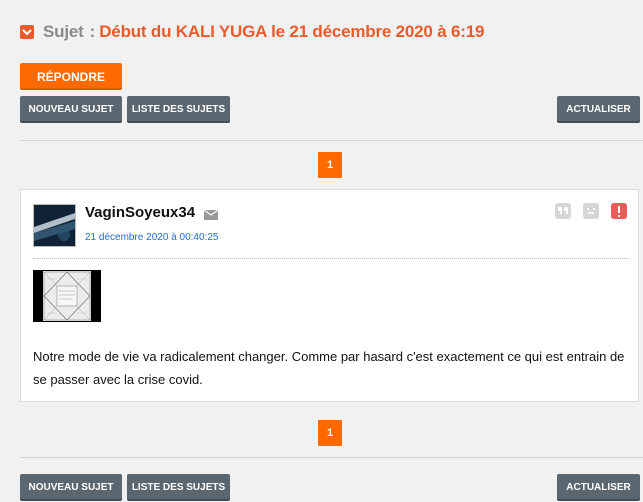  I want to click on refresh-button: ACTUALISER, so click(598, 109).